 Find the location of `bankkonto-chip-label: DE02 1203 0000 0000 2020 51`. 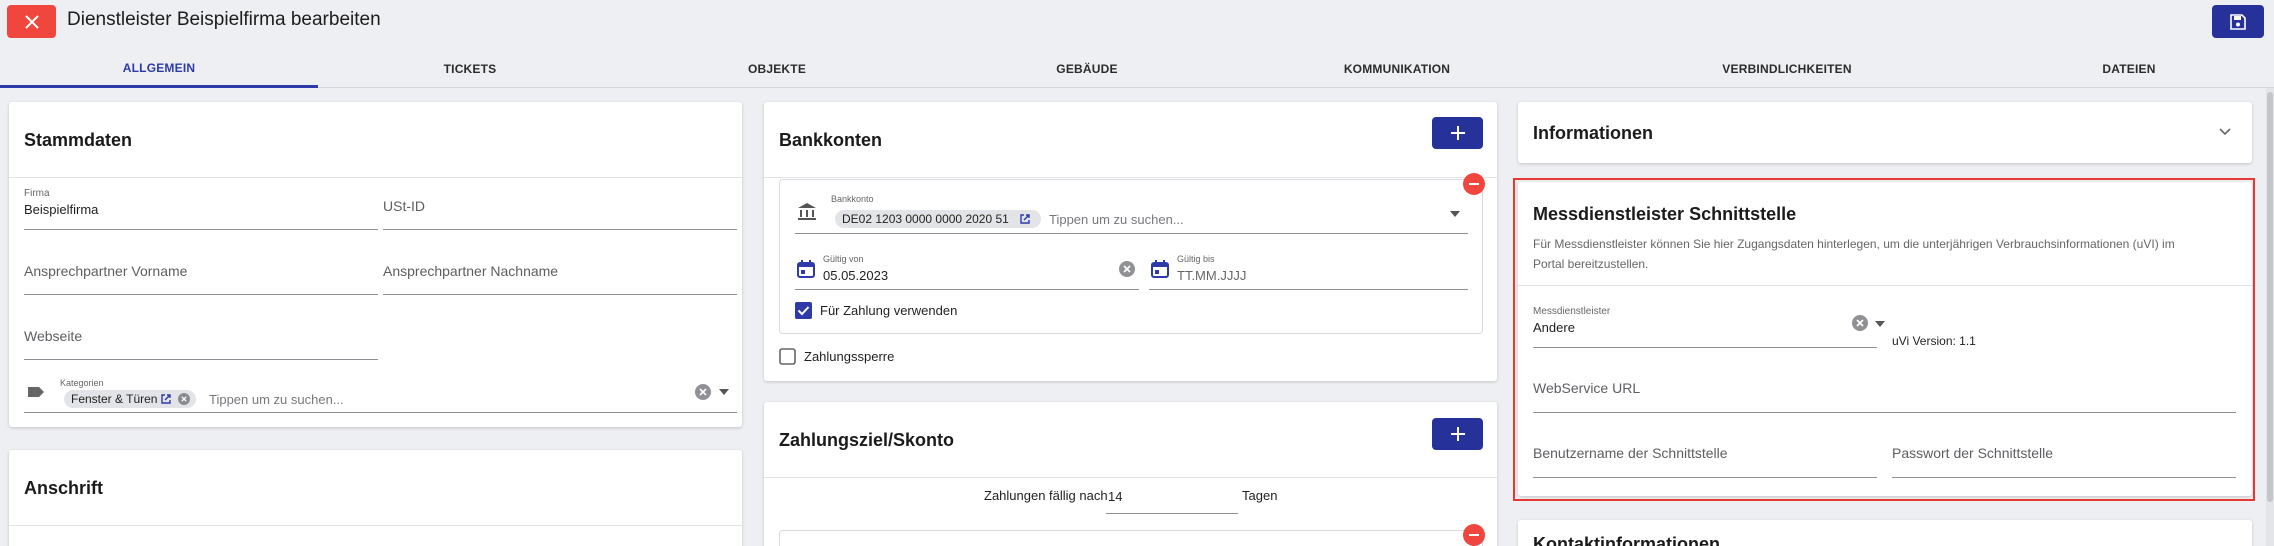

bankkonto-chip-label: DE02 1203 0000 0000 2020 51 is located at coordinates (925, 219).